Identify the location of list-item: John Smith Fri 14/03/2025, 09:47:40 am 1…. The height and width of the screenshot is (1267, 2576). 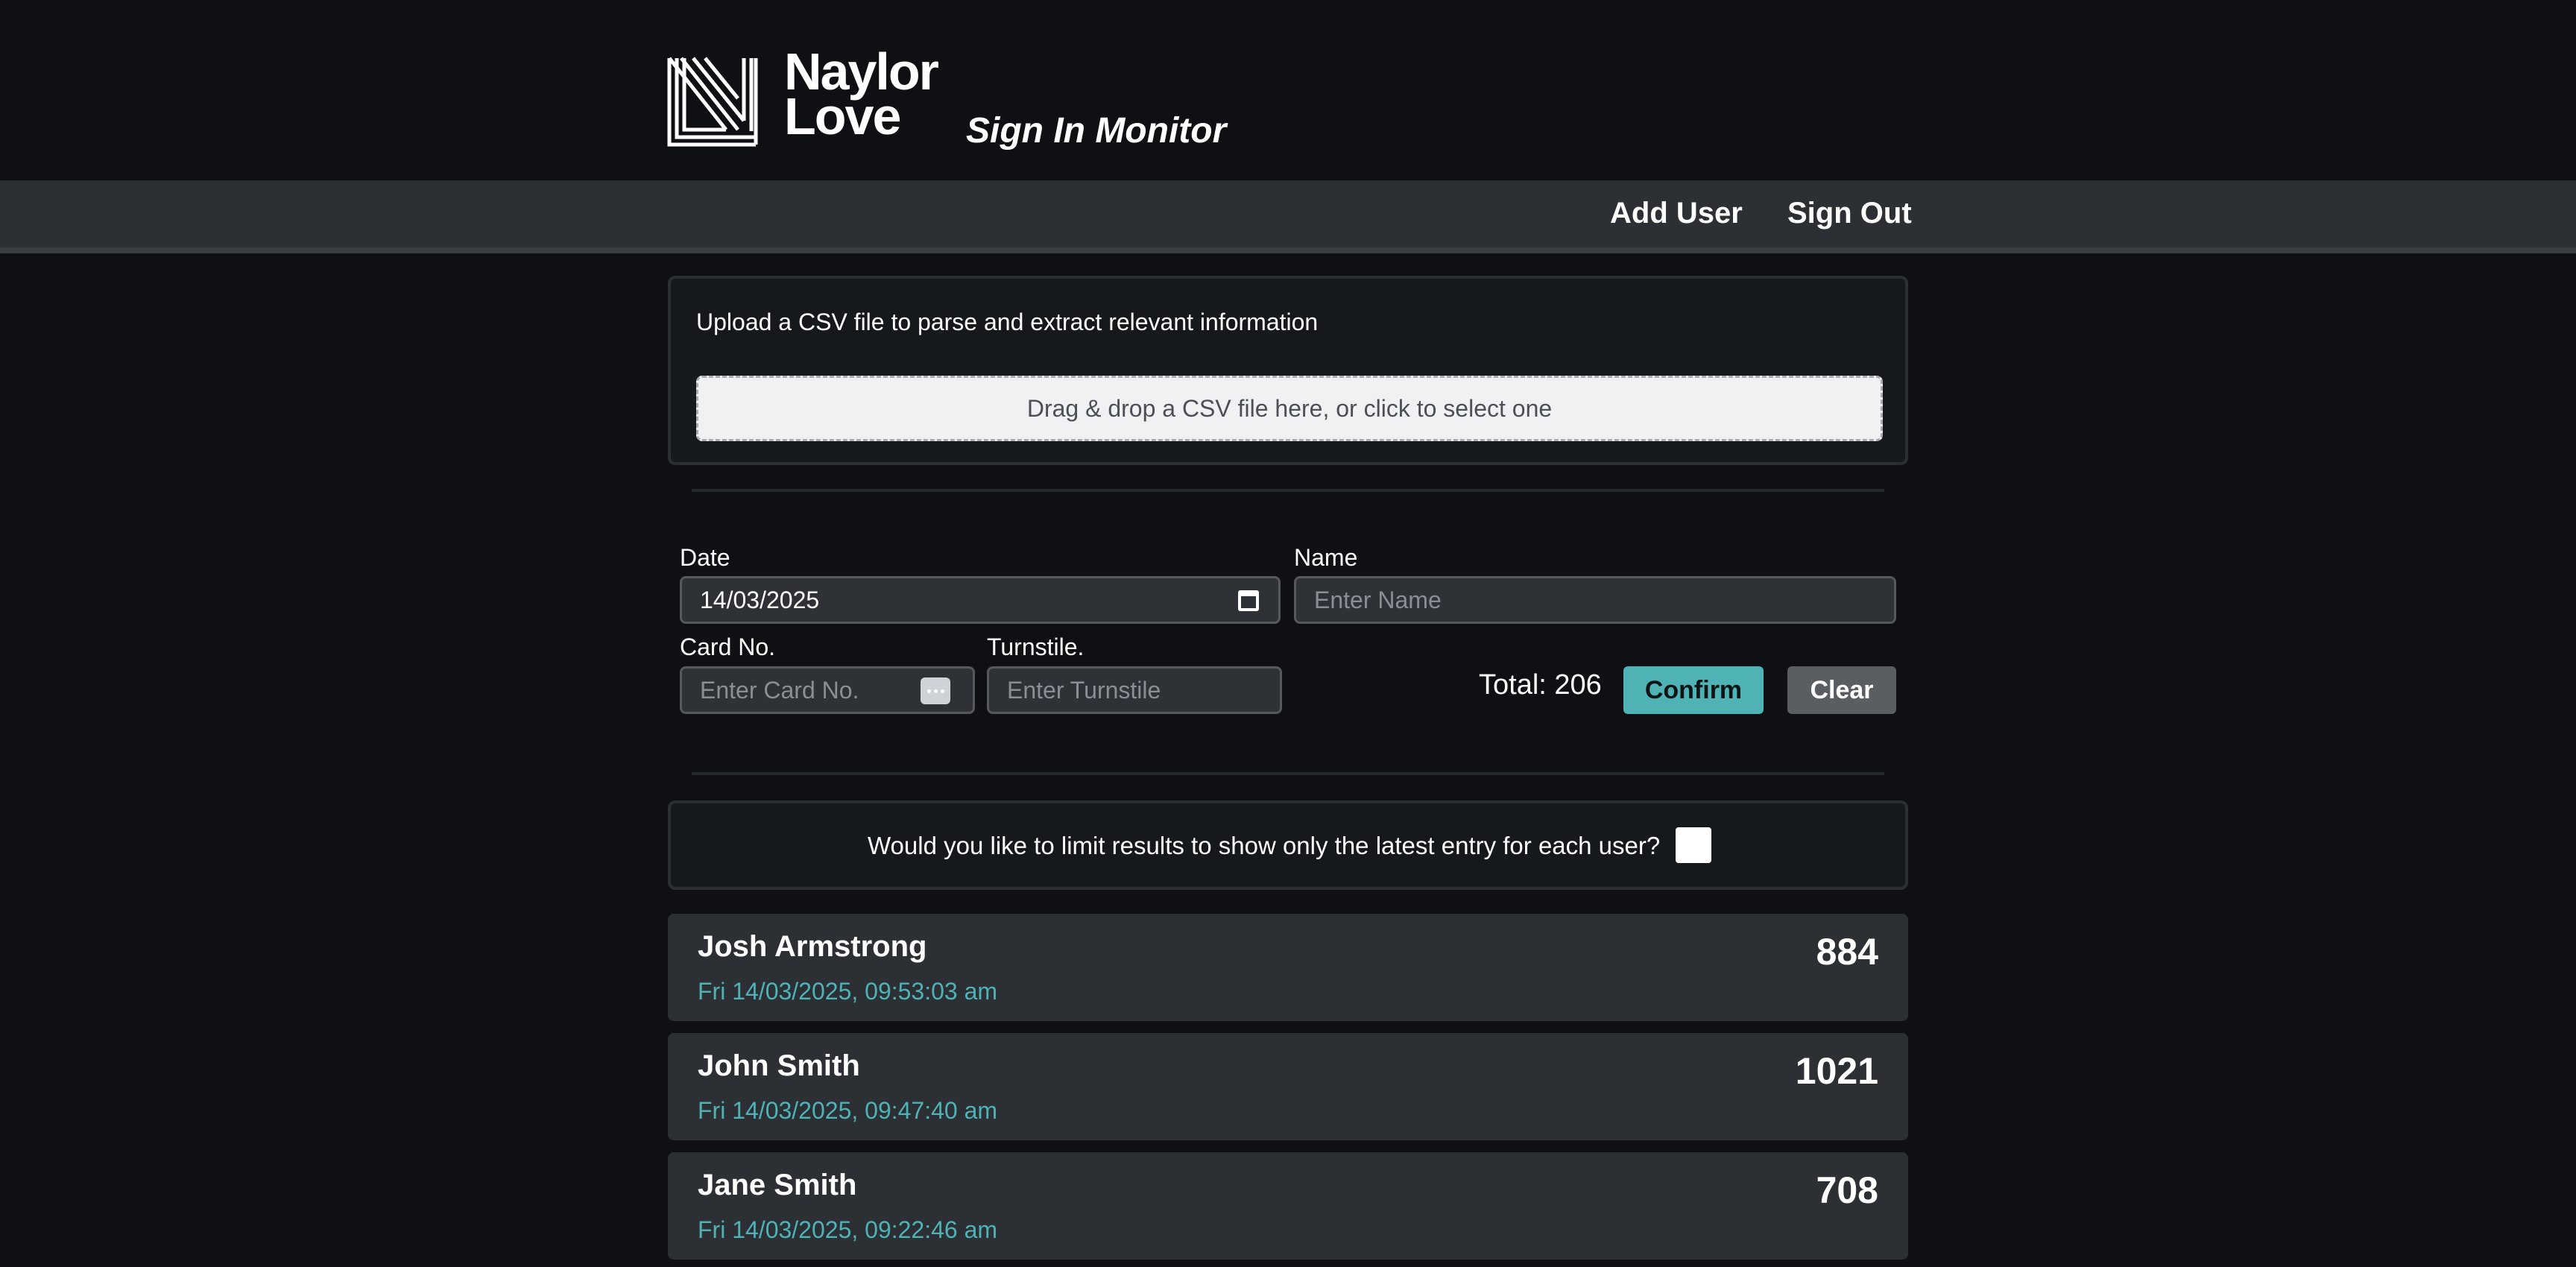
(1288, 1086).